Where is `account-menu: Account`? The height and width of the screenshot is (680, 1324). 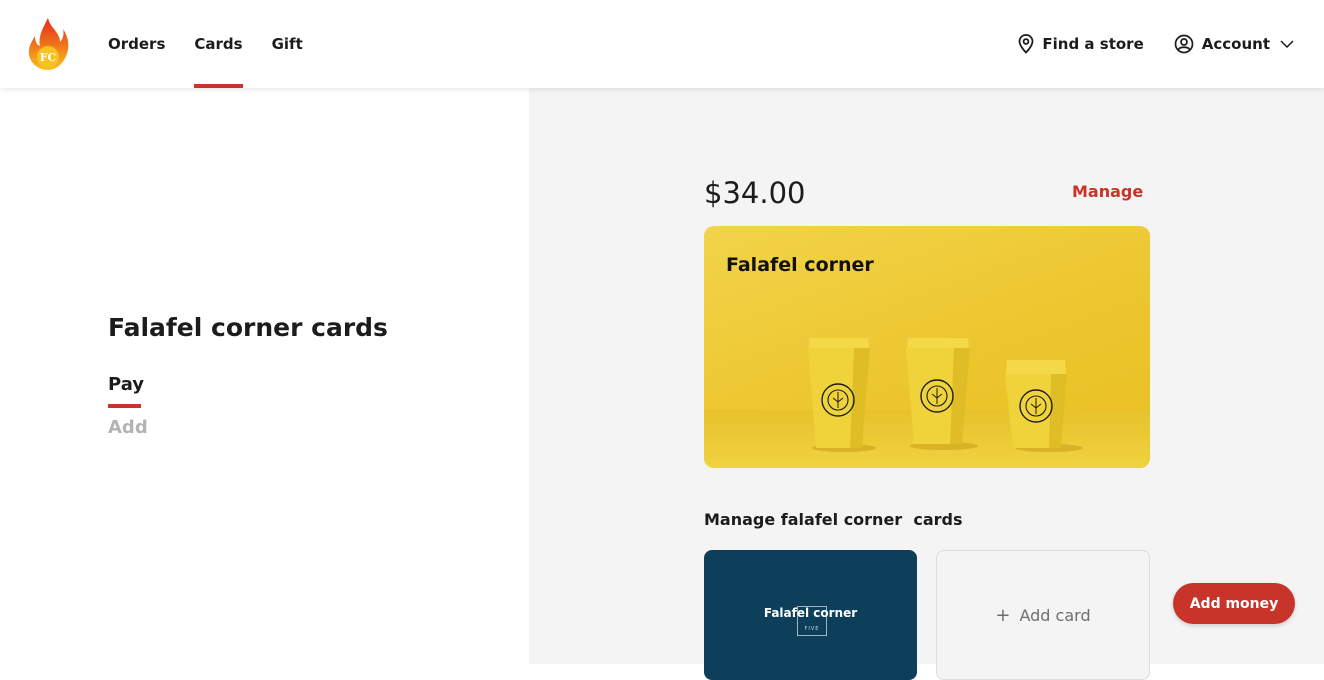 account-menu: Account is located at coordinates (1234, 44).